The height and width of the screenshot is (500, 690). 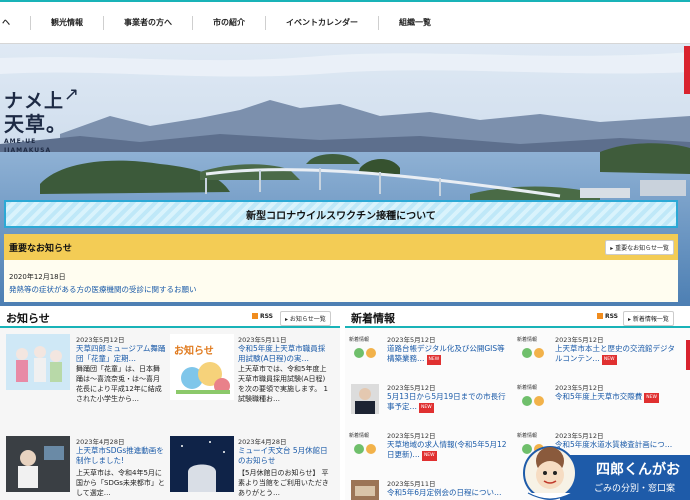 I want to click on notices-list-button: お知らせ一覧, so click(x=305, y=318).